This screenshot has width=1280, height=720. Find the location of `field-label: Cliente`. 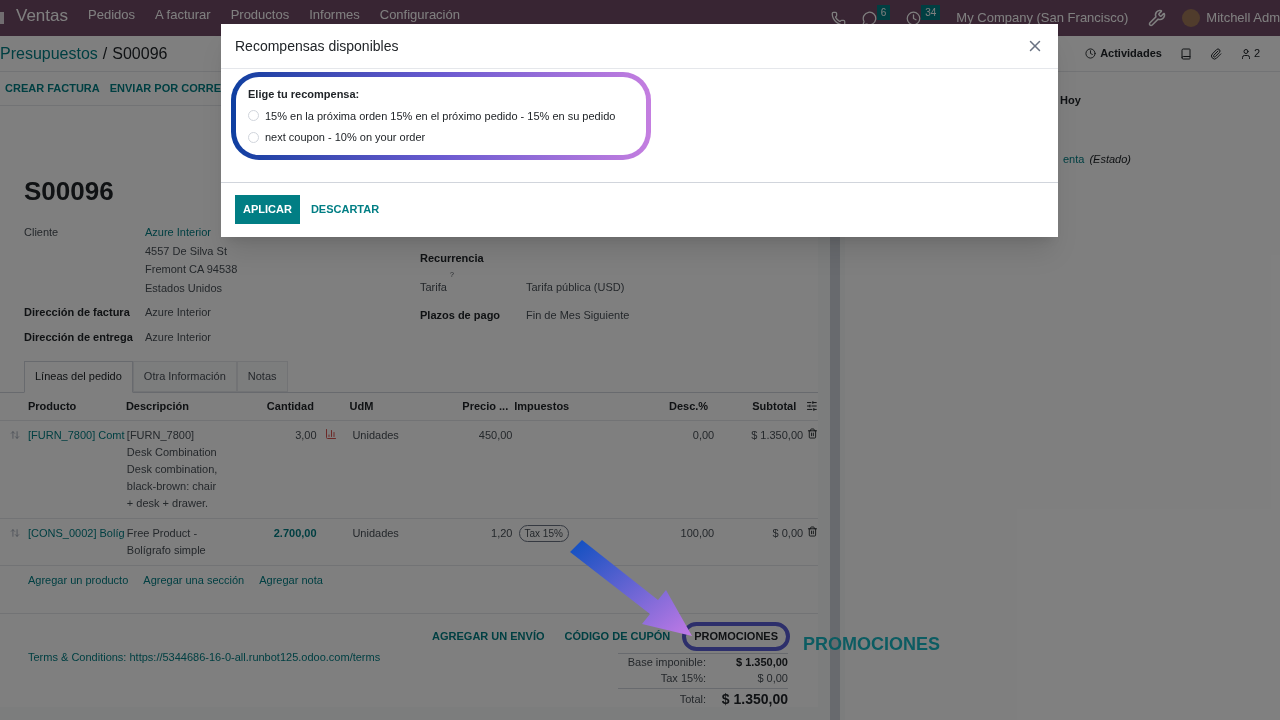

field-label: Cliente is located at coordinates (42, 232).